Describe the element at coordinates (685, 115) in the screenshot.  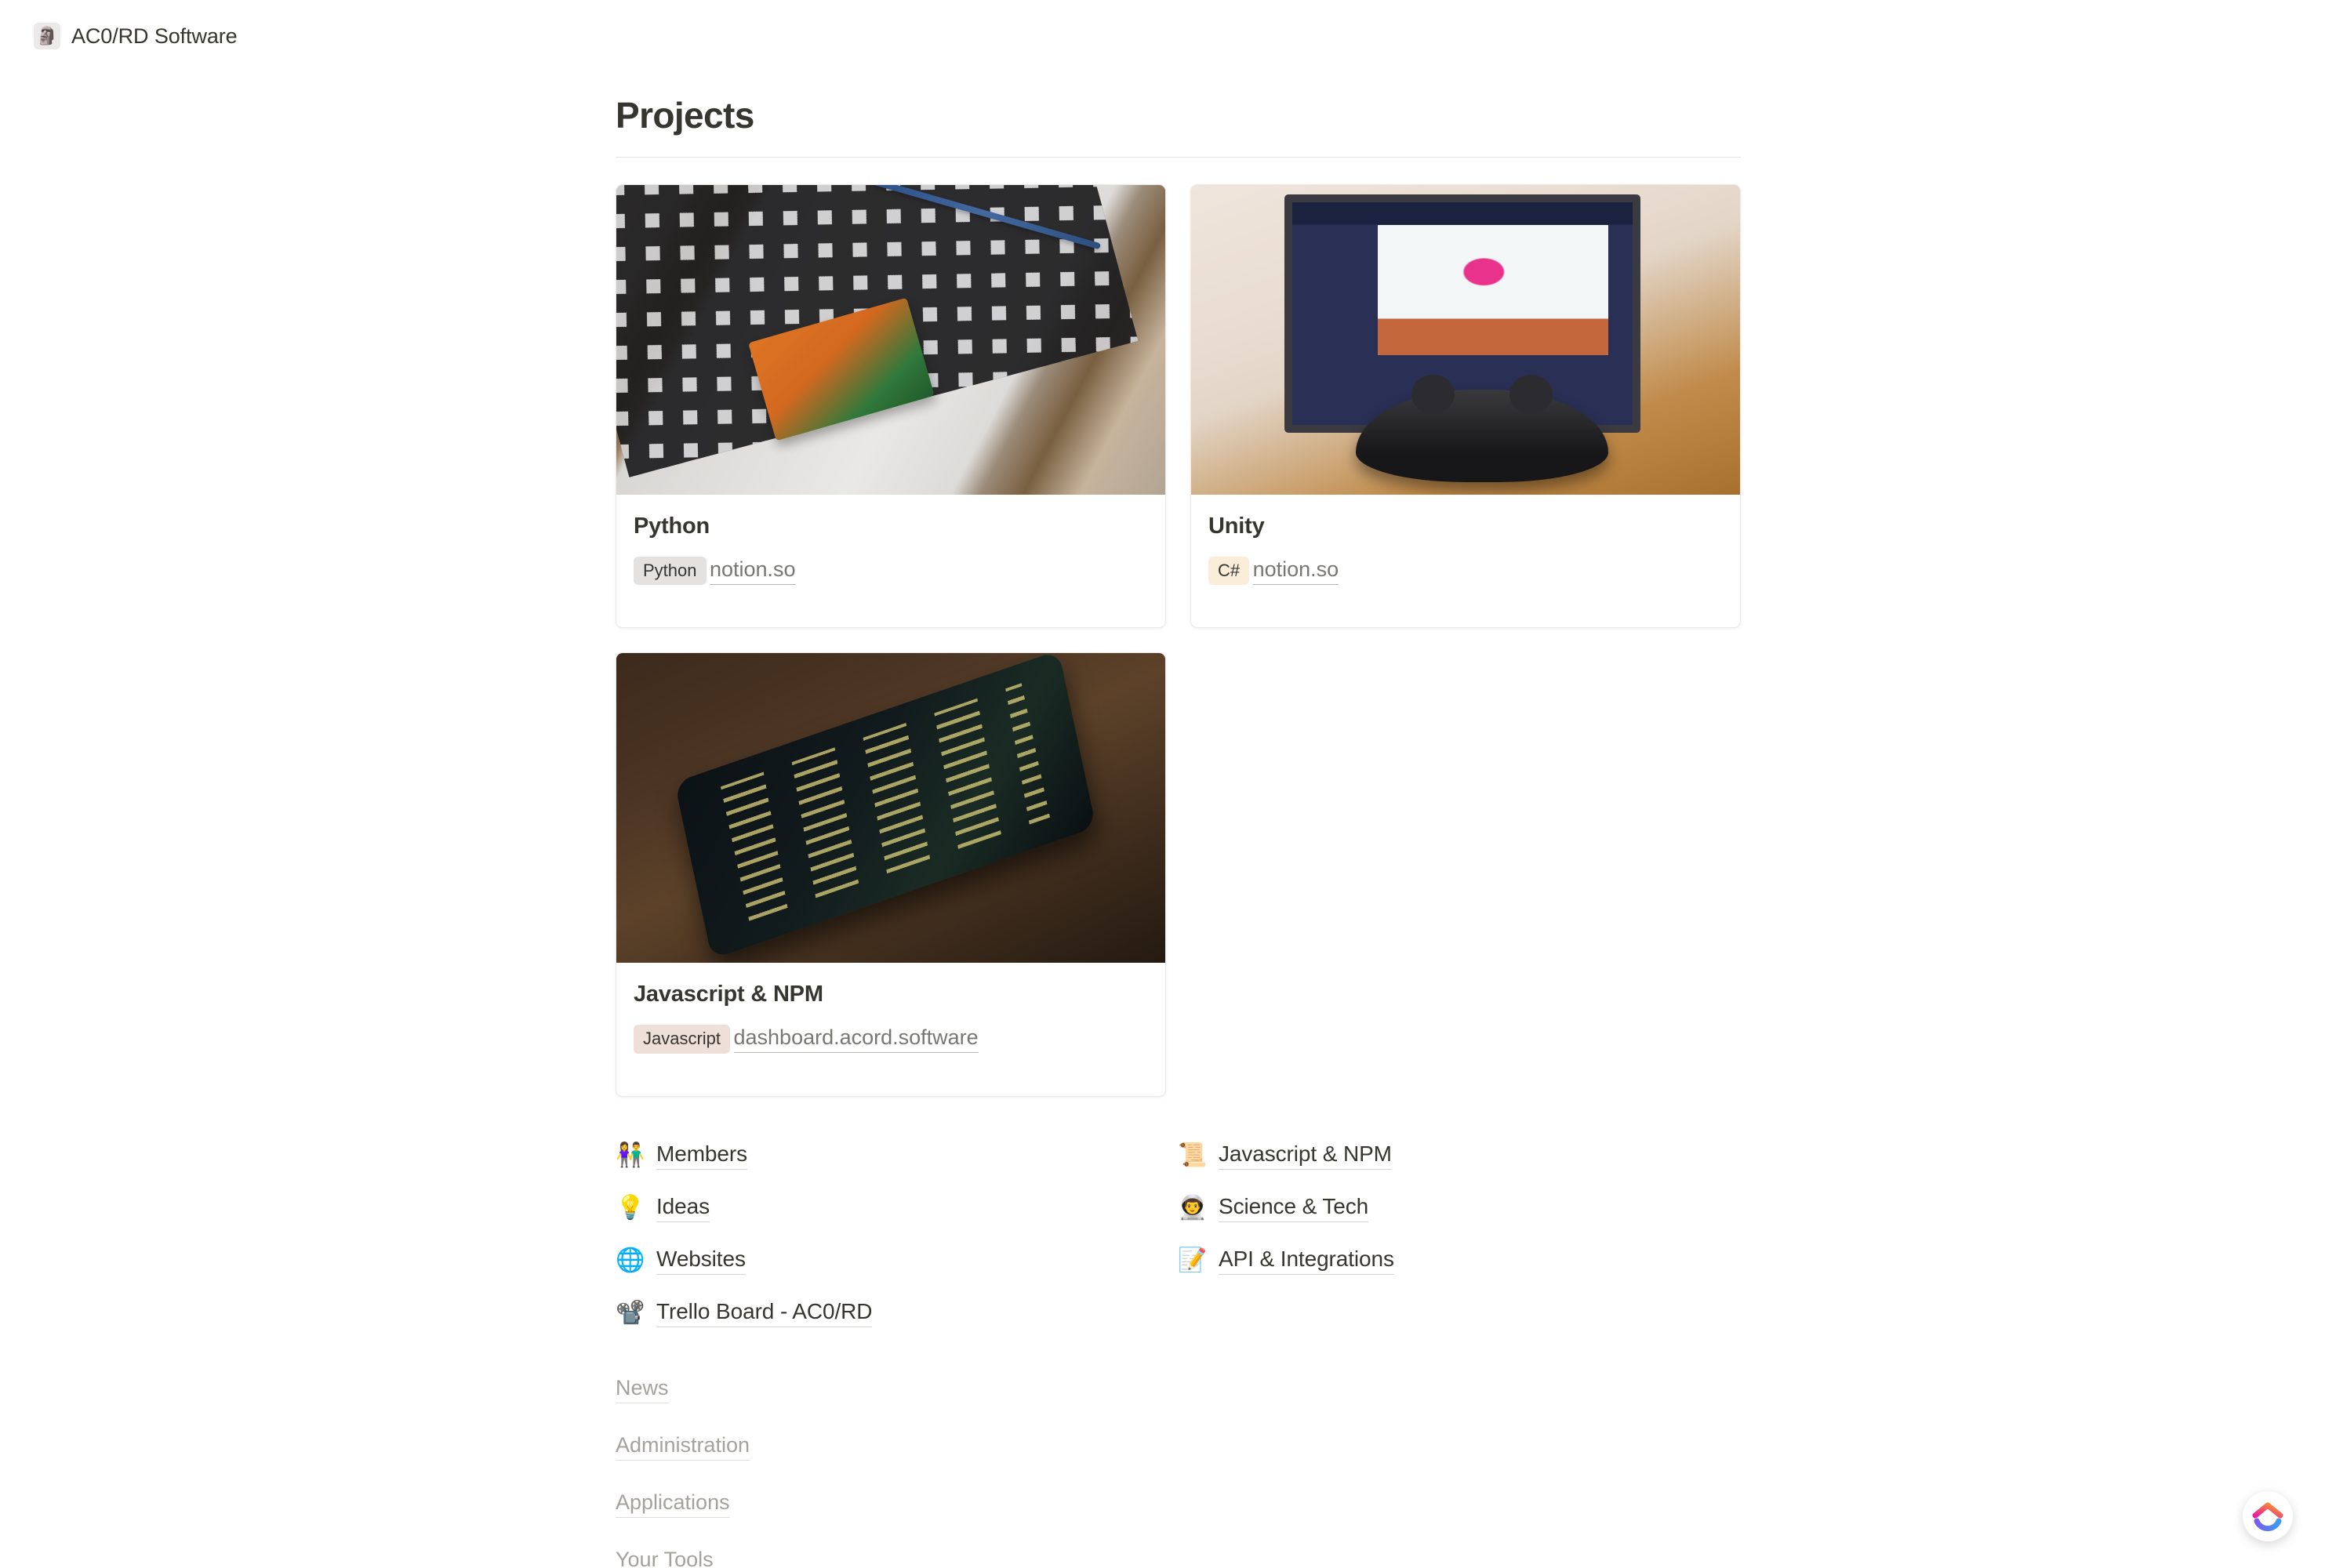
I see `page-title: Projects` at that location.